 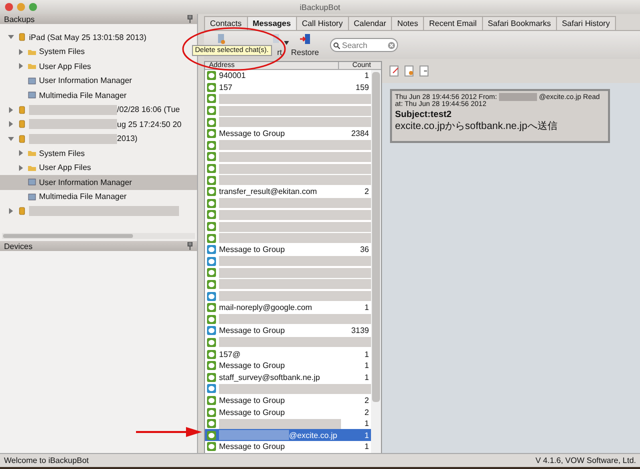 I want to click on pane-title: Backups, so click(x=19, y=19).